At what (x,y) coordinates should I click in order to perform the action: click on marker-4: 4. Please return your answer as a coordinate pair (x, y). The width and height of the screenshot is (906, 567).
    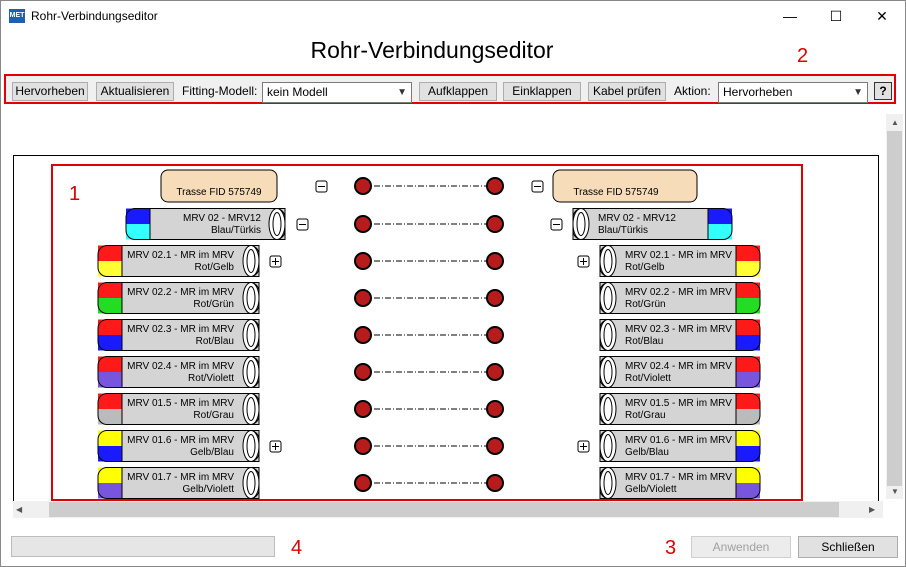
    Looking at the image, I should click on (297, 548).